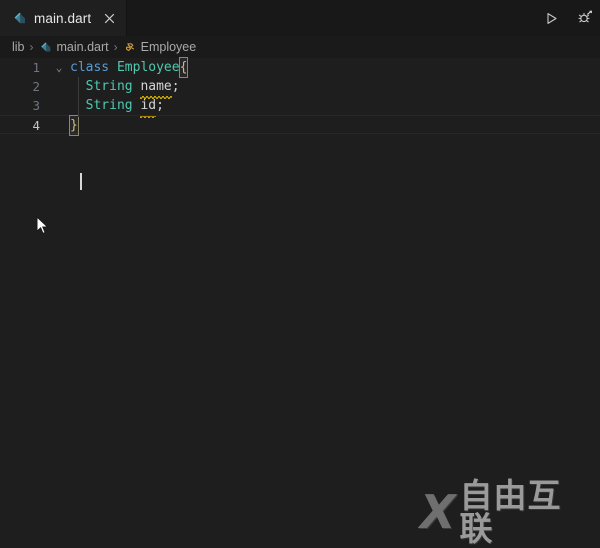 This screenshot has height=548, width=600. Describe the element at coordinates (551, 18) in the screenshot. I see `play-icon` at that location.